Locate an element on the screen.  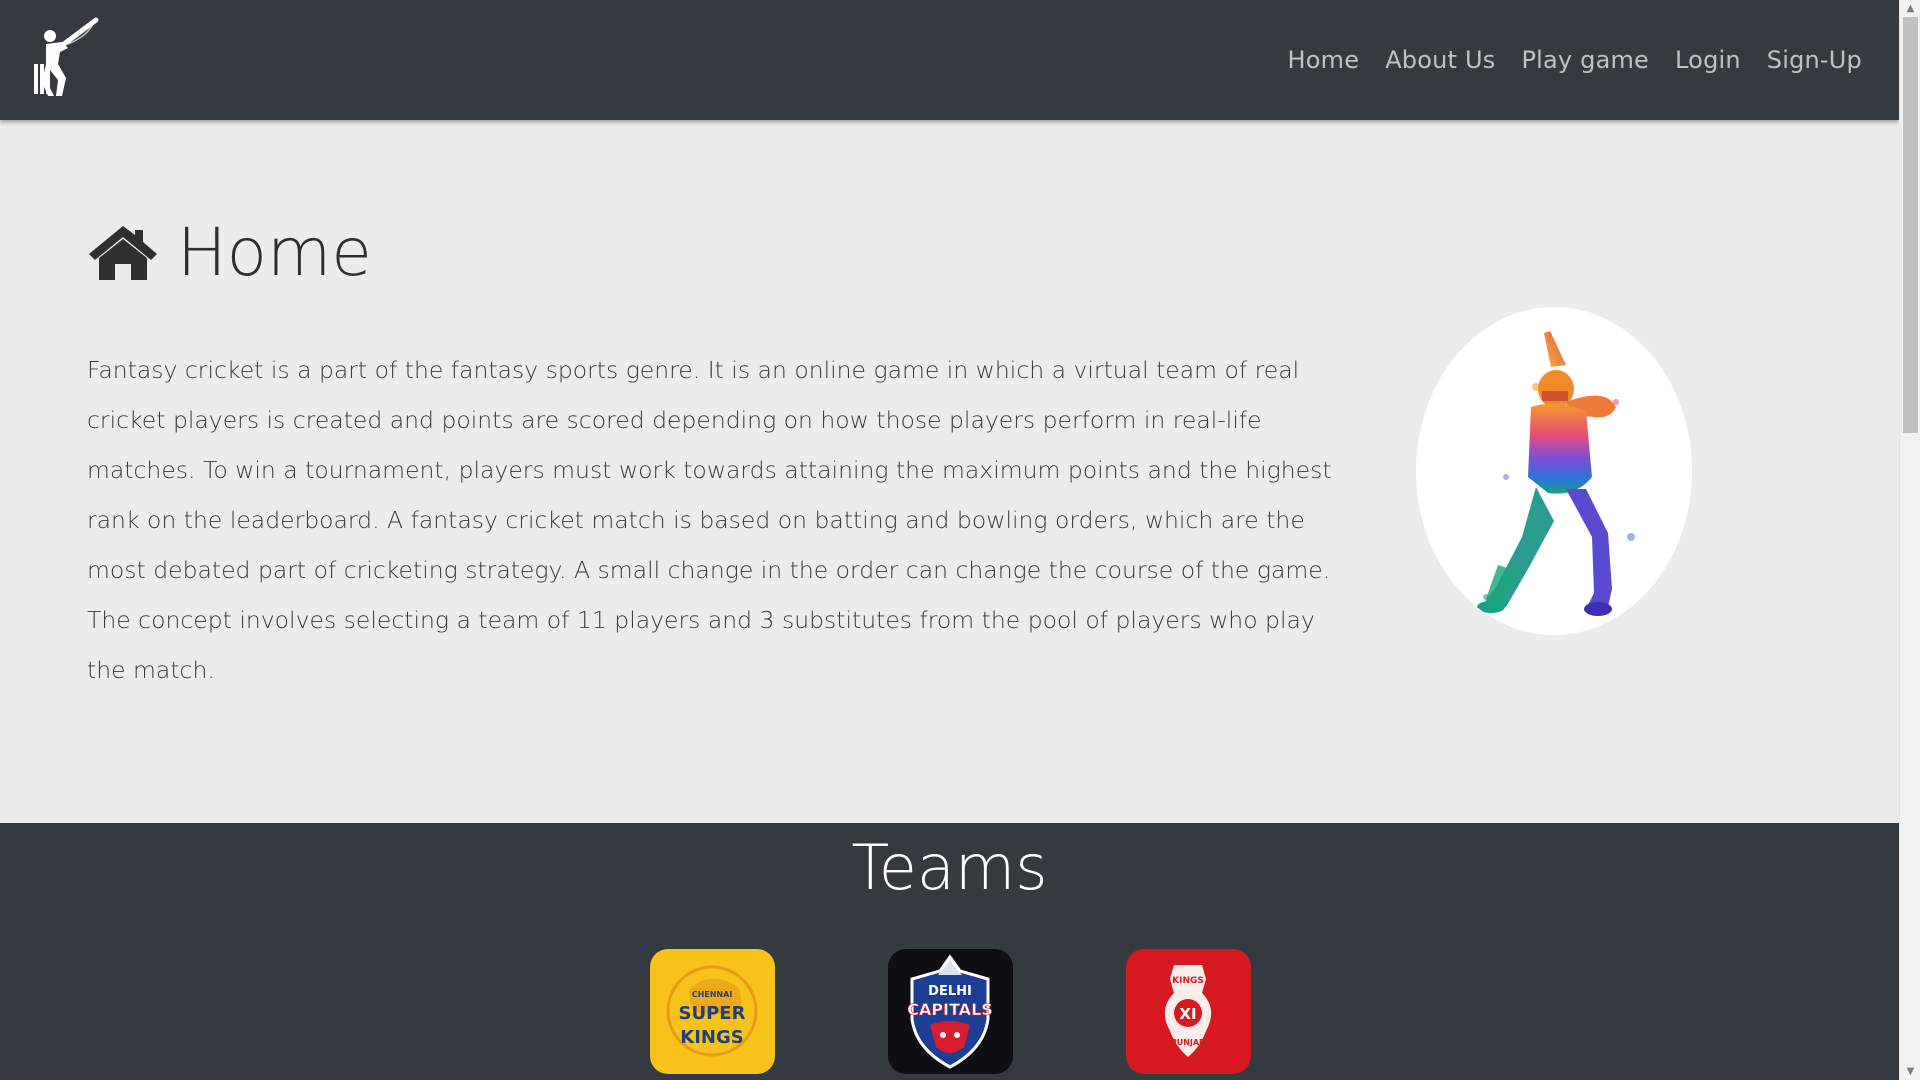
scrollbar-thumb is located at coordinates (1910, 225).